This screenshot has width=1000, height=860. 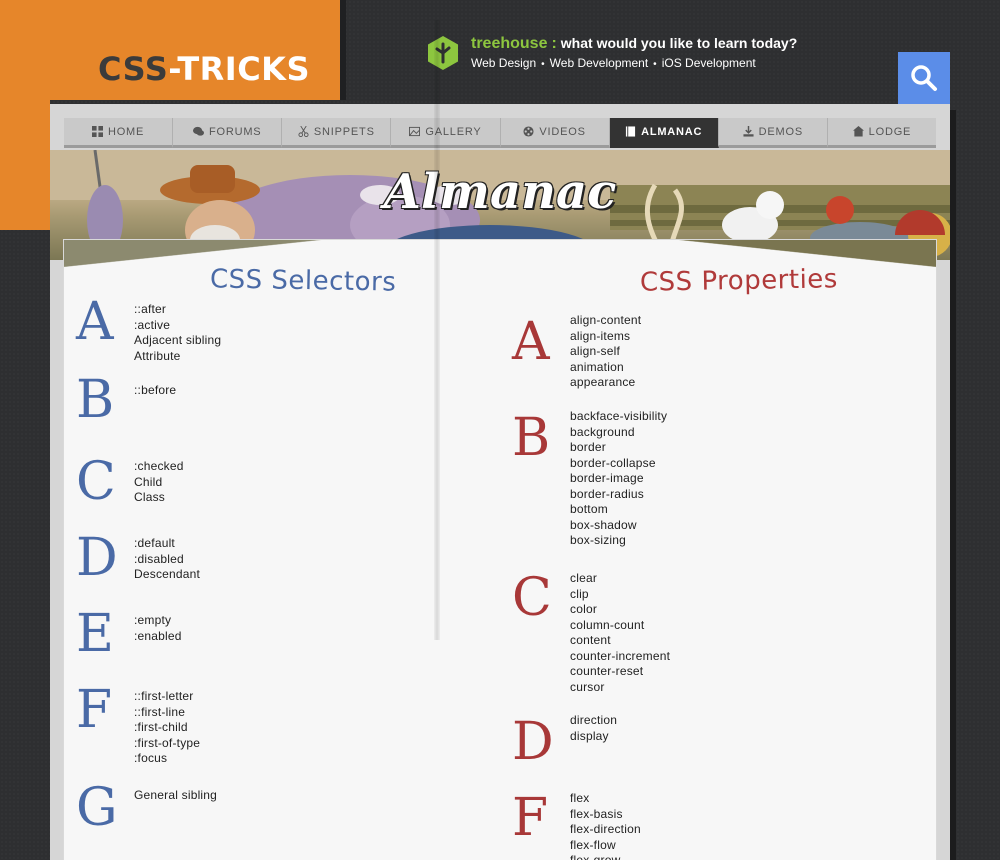 I want to click on selector-list: :checked Child Class, so click(x=159, y=482).